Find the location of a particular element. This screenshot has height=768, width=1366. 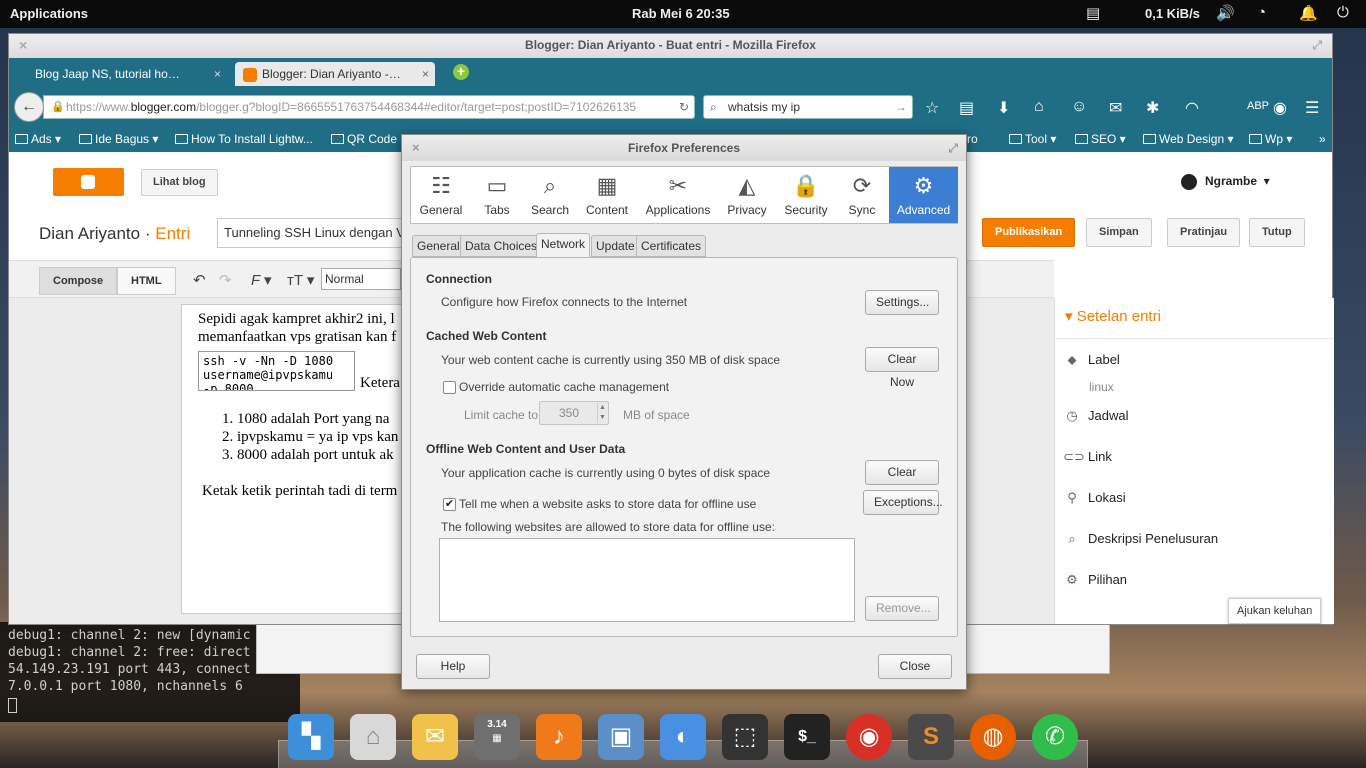

sidebar-item-options: ⚙ Pilihan is located at coordinates (1095, 580).